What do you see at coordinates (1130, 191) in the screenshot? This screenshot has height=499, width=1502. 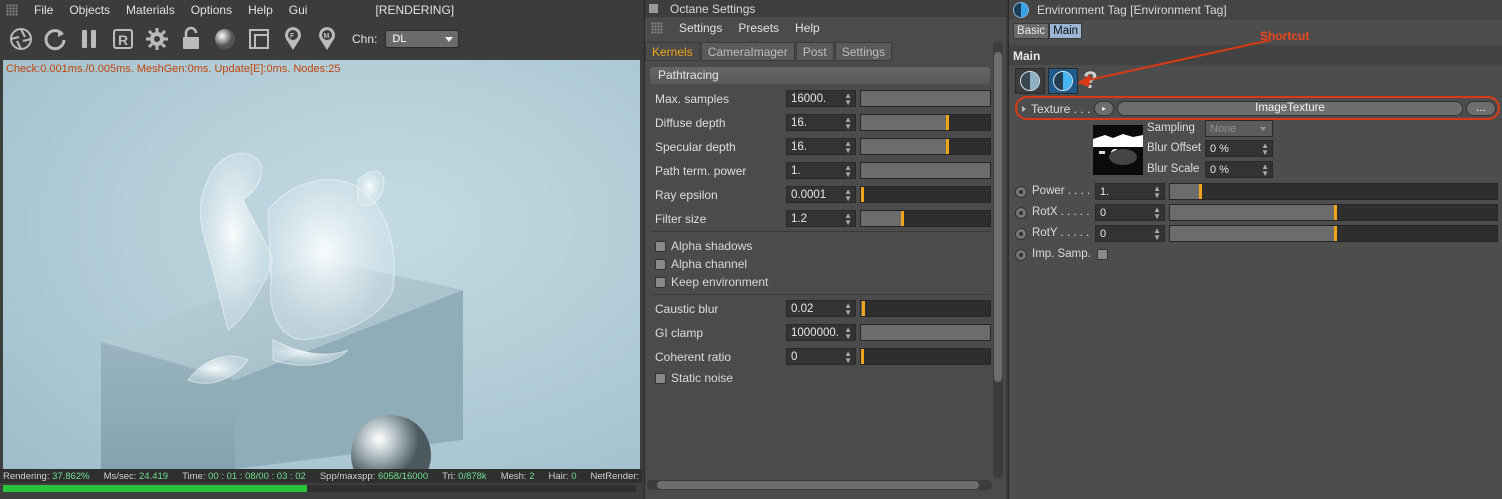 I see `attribute-field: 1. ▲ ▼` at bounding box center [1130, 191].